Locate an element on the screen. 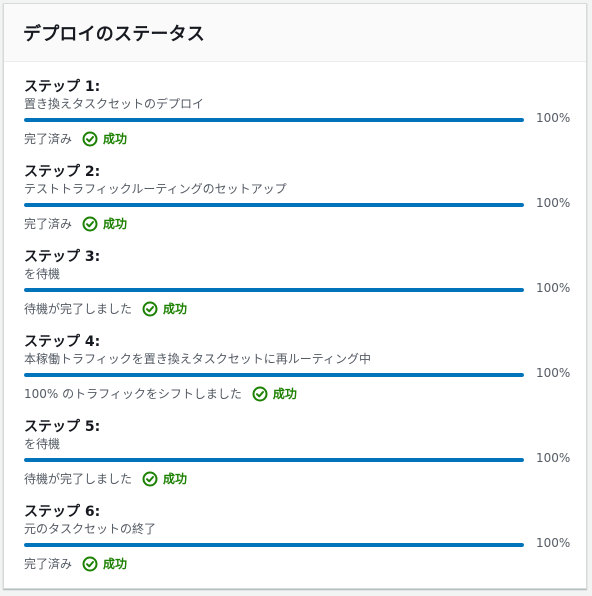 The width and height of the screenshot is (592, 596). step-description: 本稼働トラフィックを置き換えタスクセットに再ルーティング中 is located at coordinates (198, 359).